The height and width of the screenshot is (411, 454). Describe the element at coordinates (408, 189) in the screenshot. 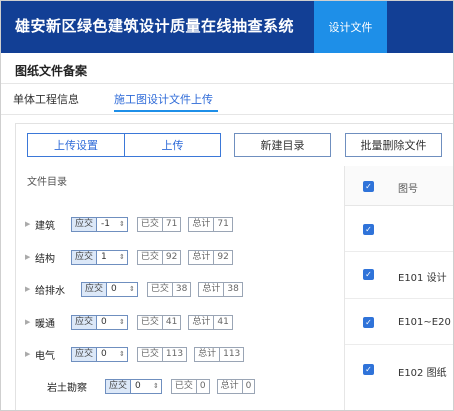

I see `column-header-drawing-no: 图号` at that location.